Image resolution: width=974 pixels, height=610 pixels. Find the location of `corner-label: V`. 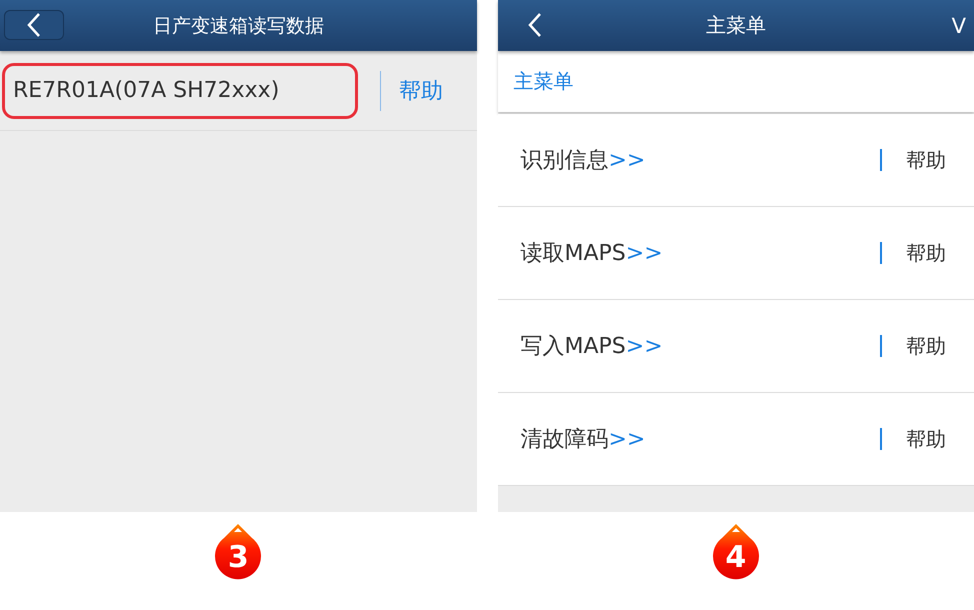

corner-label: V is located at coordinates (959, 26).